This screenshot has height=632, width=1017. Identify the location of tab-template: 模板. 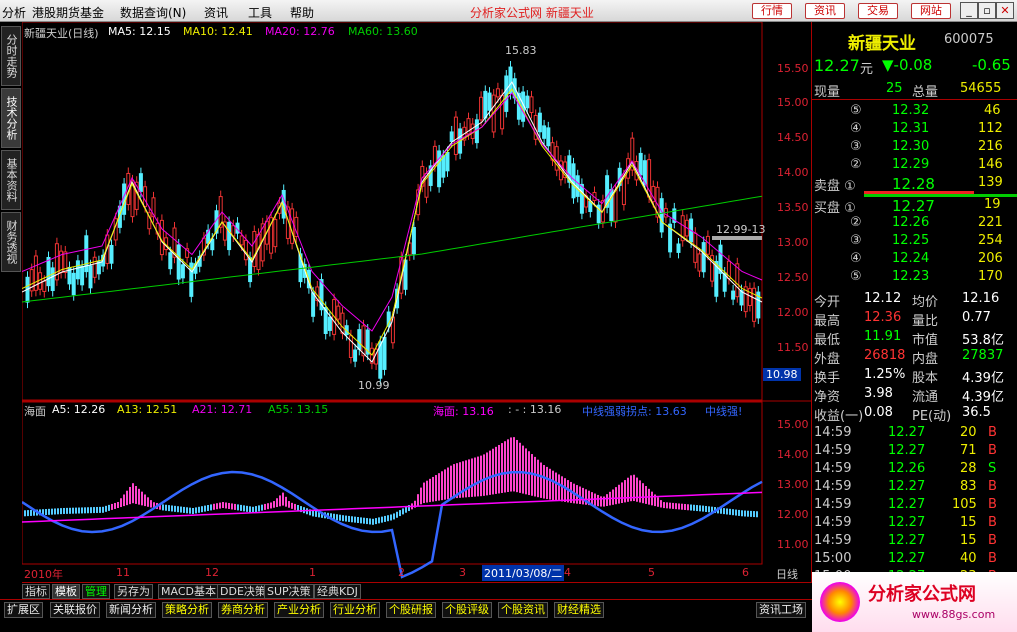
(66, 591).